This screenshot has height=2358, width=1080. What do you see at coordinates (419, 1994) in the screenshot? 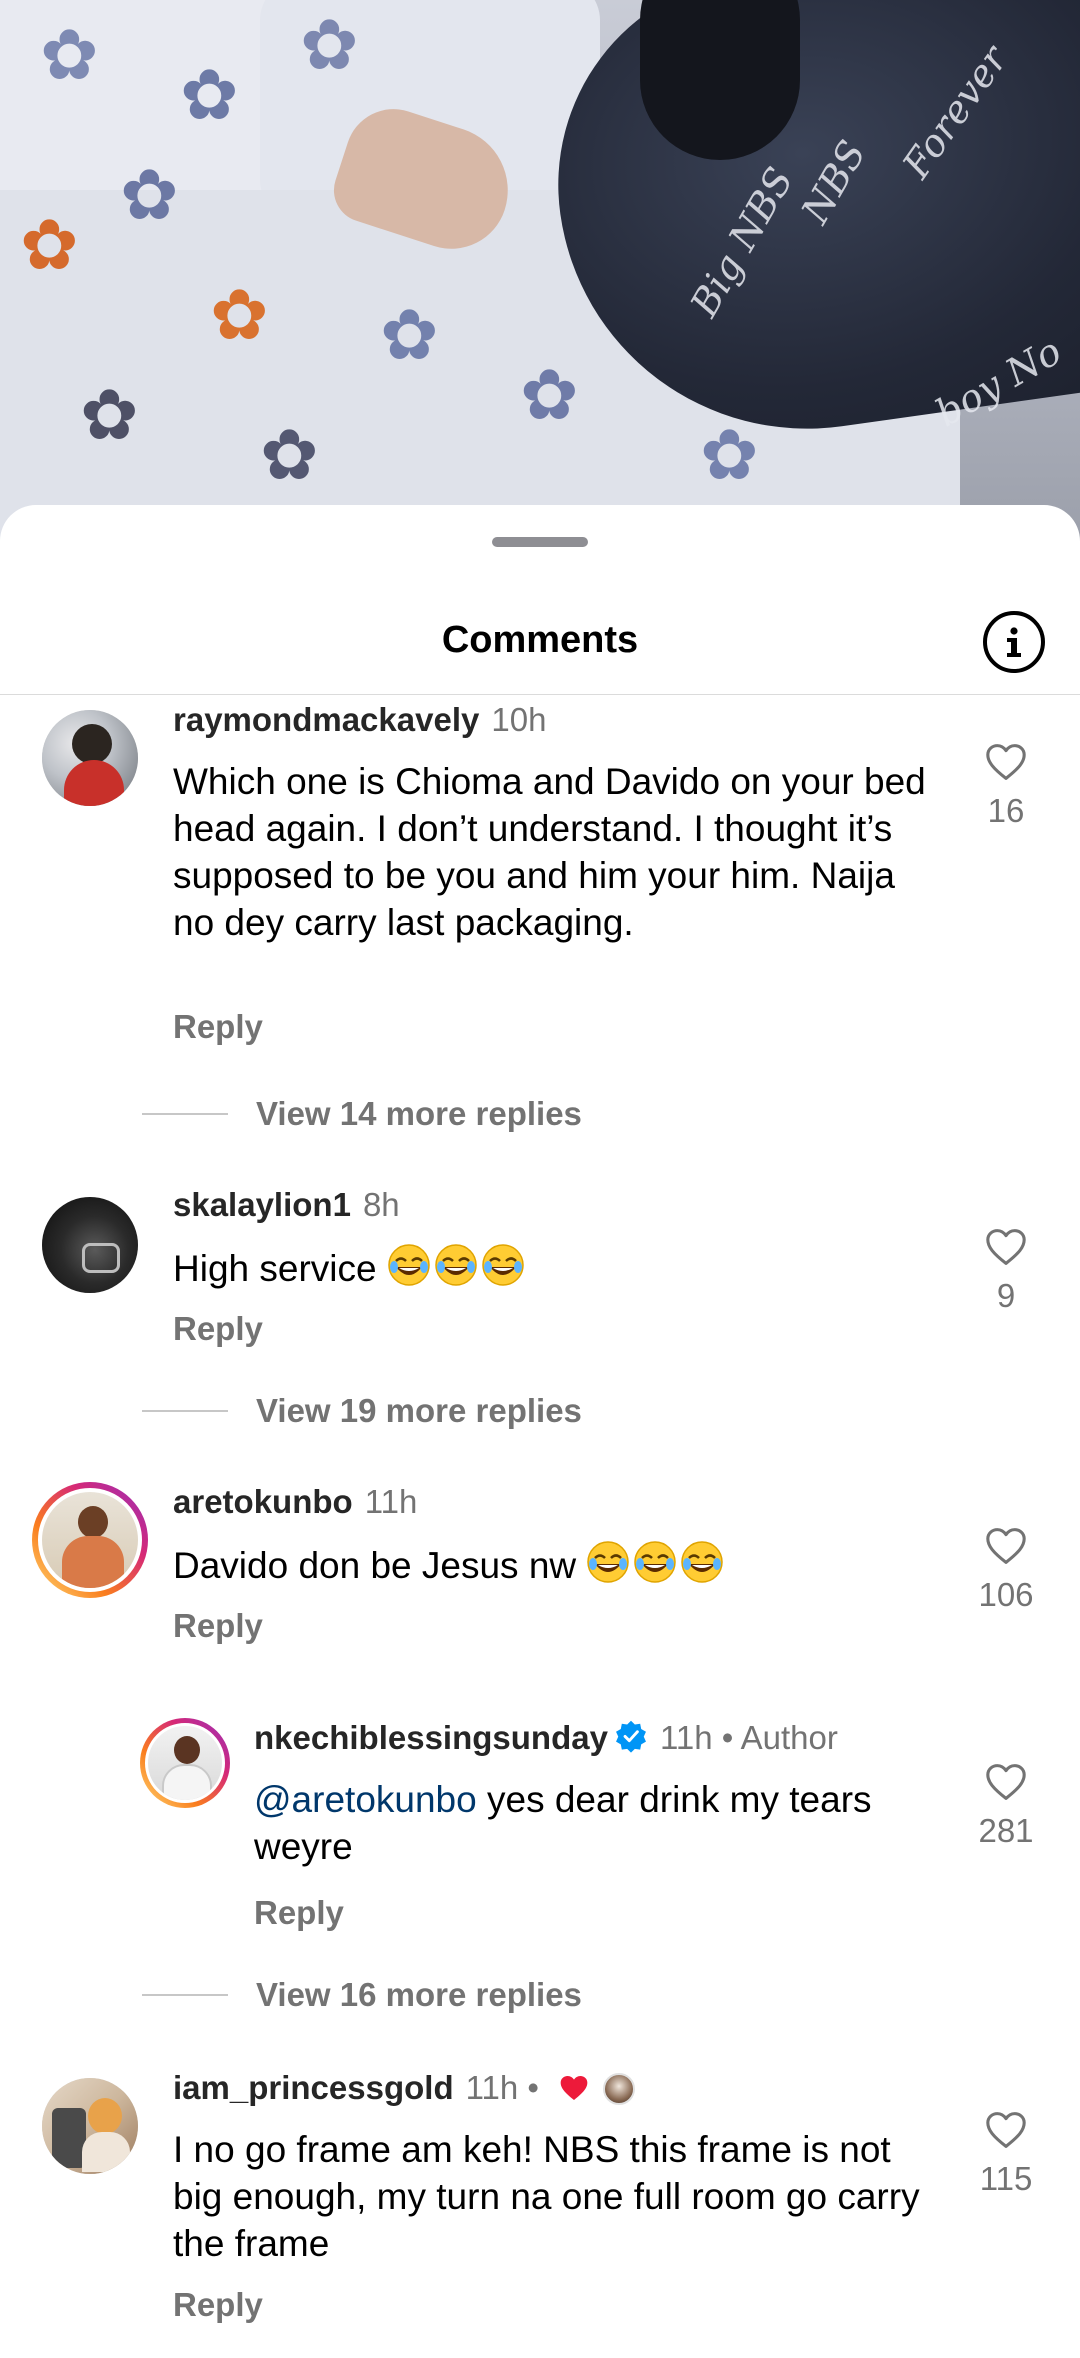
I see `view-more-label: View 16 more replies` at bounding box center [419, 1994].